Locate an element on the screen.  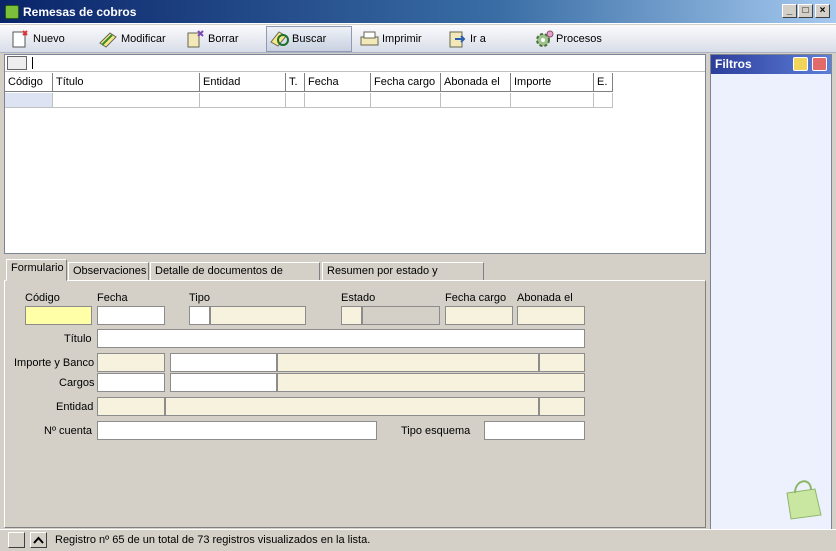
col-header-fecha-cargo: Fecha cargo is located at coordinates (406, 82).